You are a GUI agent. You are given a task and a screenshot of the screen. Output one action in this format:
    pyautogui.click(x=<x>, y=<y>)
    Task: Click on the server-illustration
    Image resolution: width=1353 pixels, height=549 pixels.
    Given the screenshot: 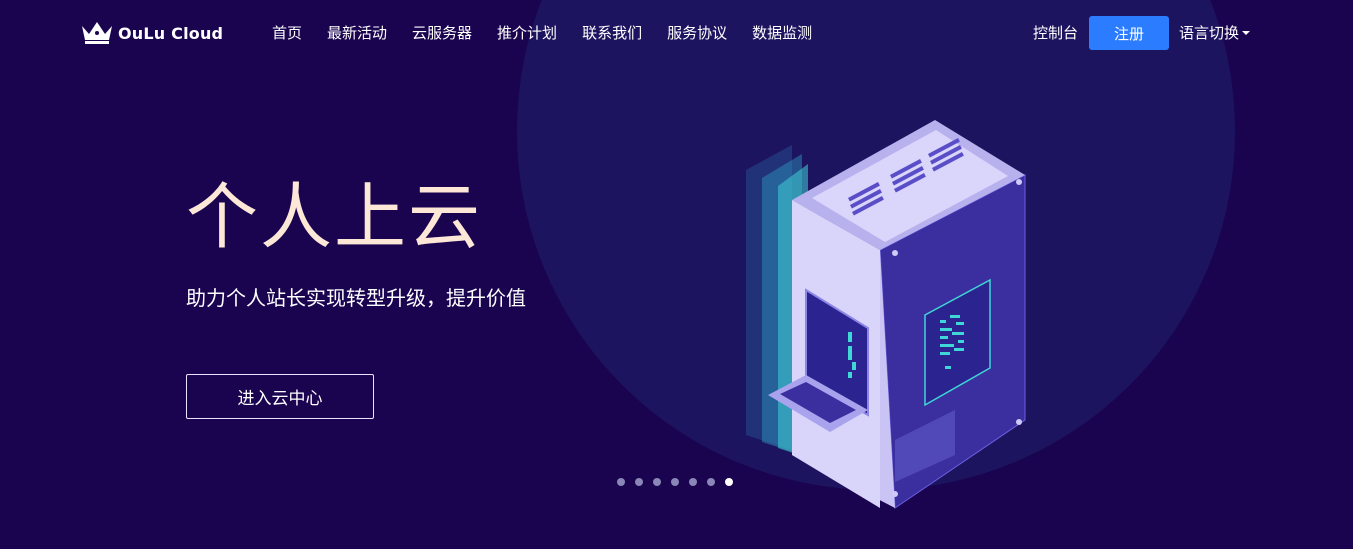 What is the action you would take?
    pyautogui.click(x=886, y=314)
    